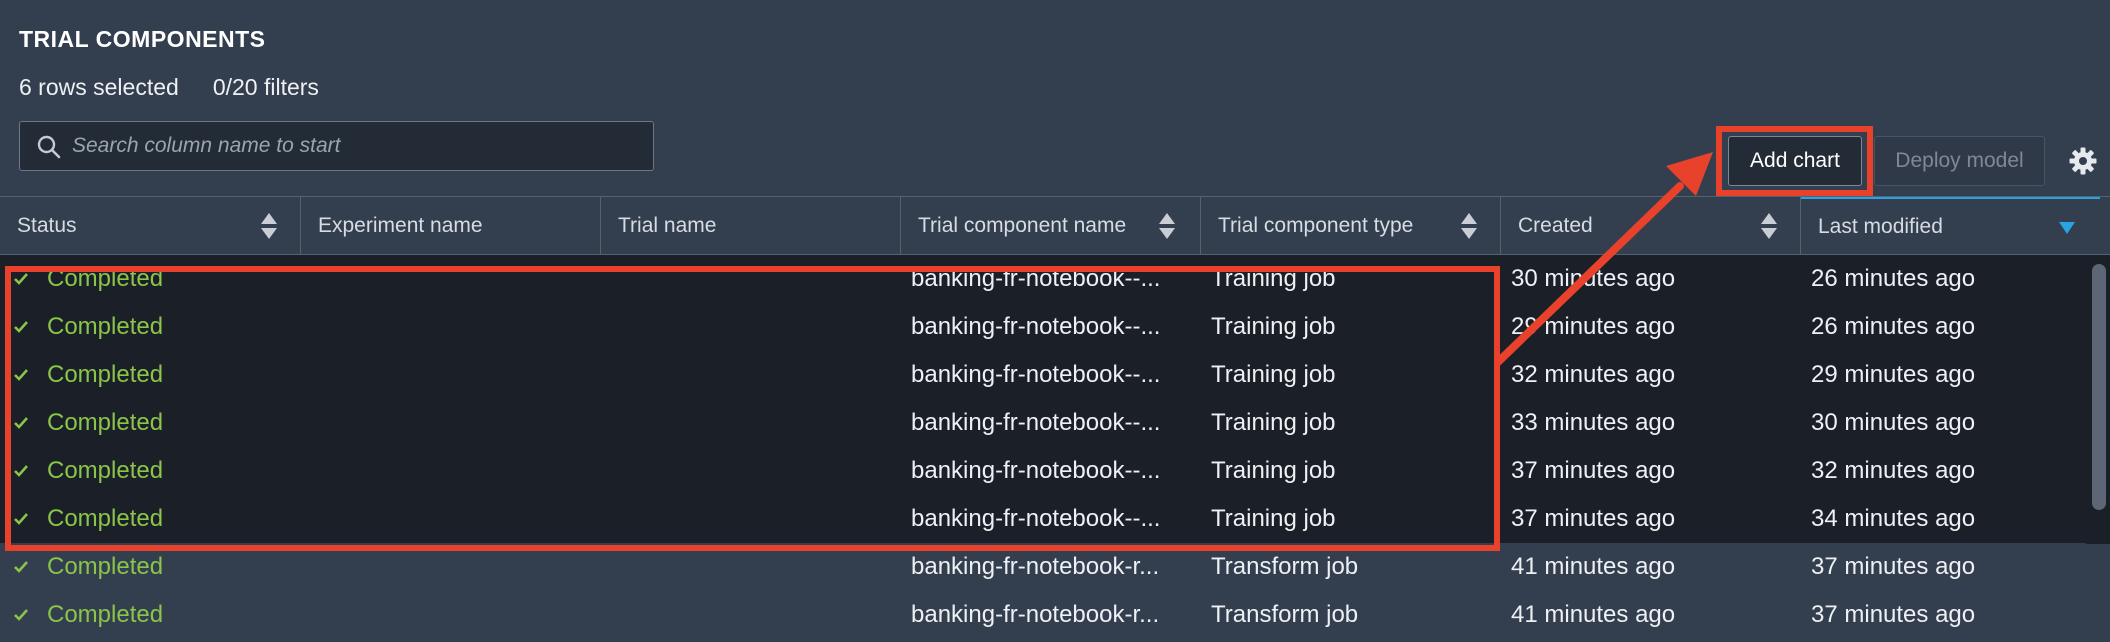  I want to click on column-header-label: Trial component type, so click(1316, 225).